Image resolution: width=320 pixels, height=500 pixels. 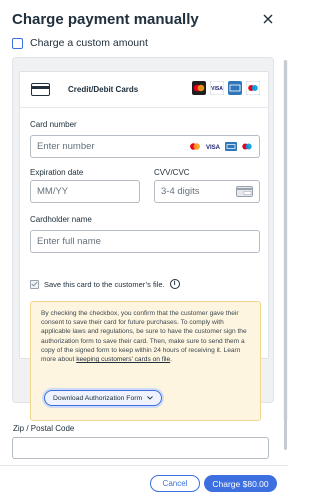 I want to click on modal-footer: Cancel Charge $80.00, so click(x=144, y=482).